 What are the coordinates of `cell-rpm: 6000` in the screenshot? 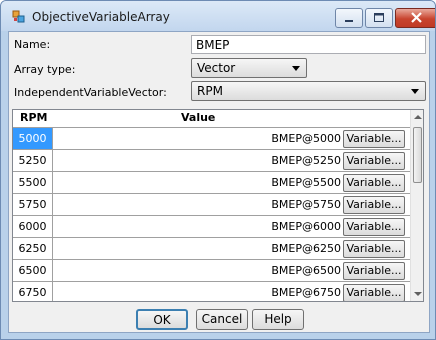 It's located at (33, 226).